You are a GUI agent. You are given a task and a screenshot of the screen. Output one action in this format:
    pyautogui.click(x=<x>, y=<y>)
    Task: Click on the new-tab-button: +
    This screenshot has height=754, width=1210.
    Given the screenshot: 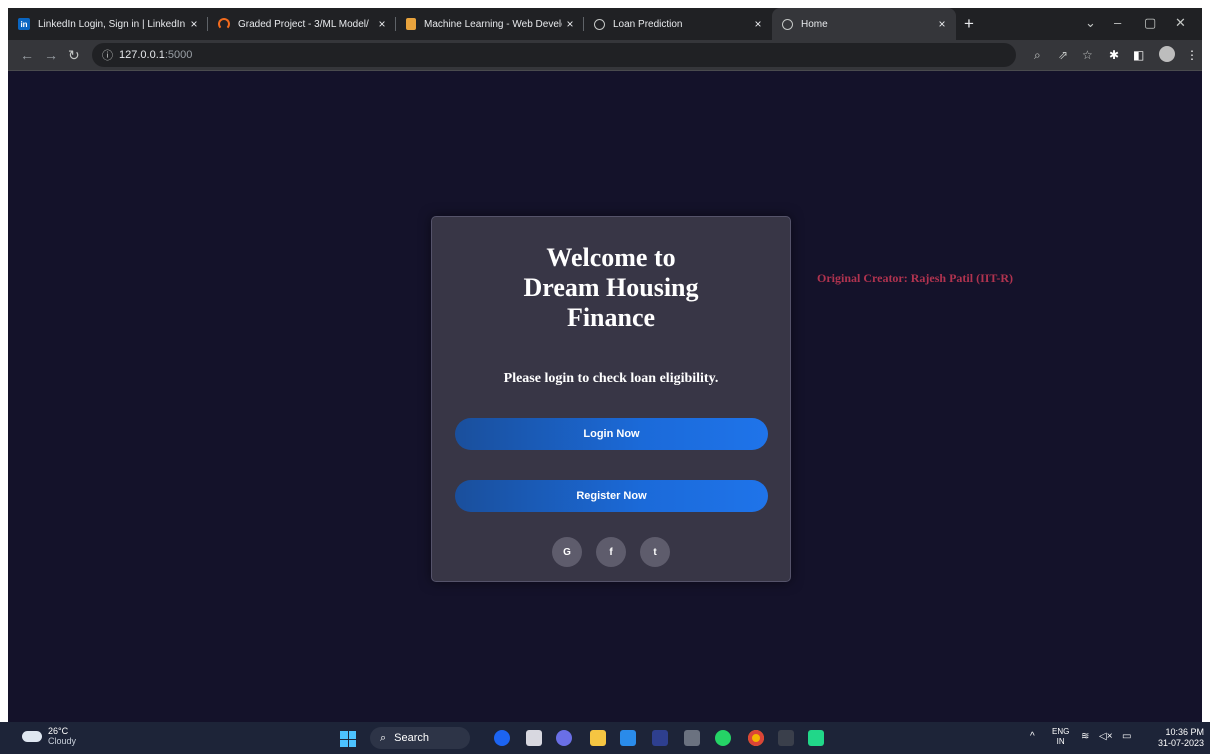 What is the action you would take?
    pyautogui.click(x=969, y=24)
    